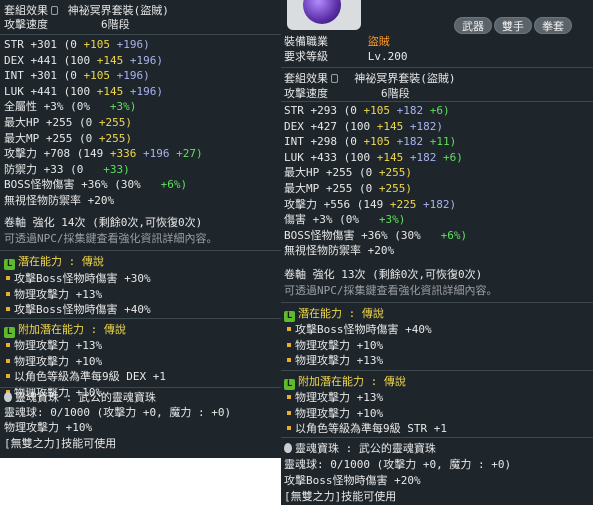 The width and height of the screenshot is (593, 519). I want to click on stat-name: BOSS怪物傷害, so click(319, 235).